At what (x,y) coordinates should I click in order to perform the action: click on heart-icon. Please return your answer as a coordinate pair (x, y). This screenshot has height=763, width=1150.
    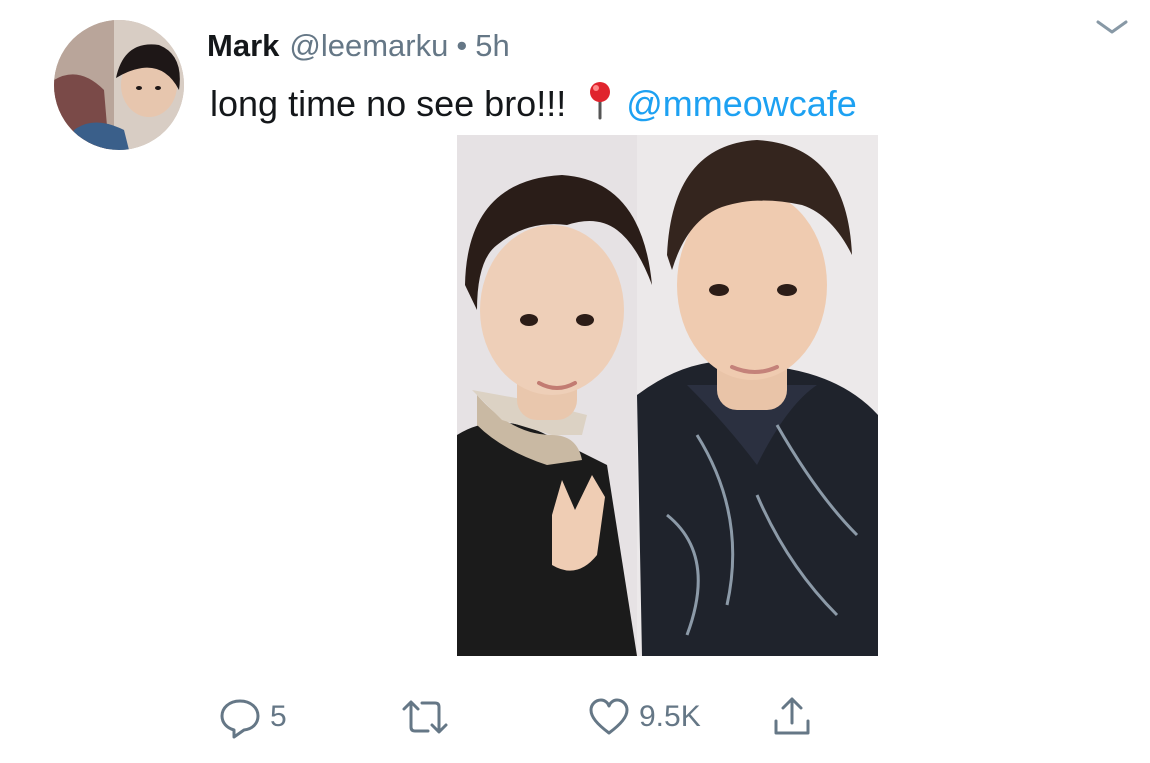
    Looking at the image, I should click on (609, 716).